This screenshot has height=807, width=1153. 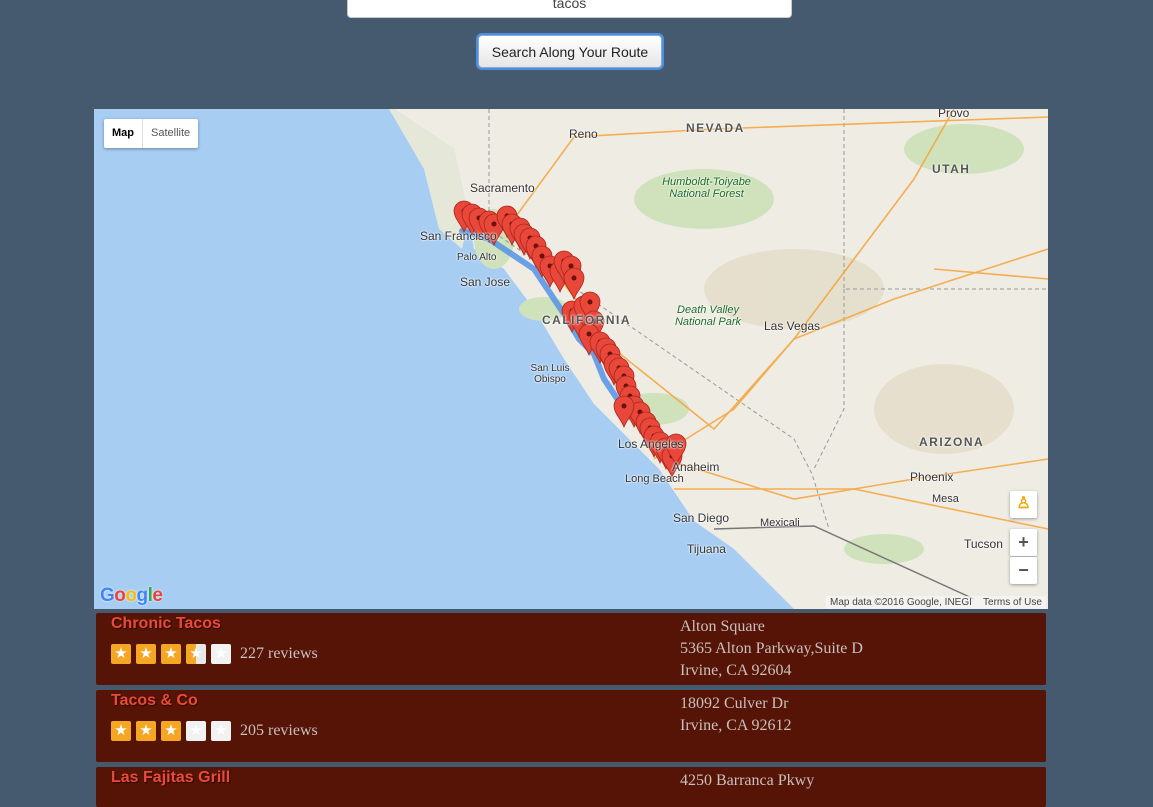 I want to click on label-mexicali: Mexicali, so click(x=780, y=523).